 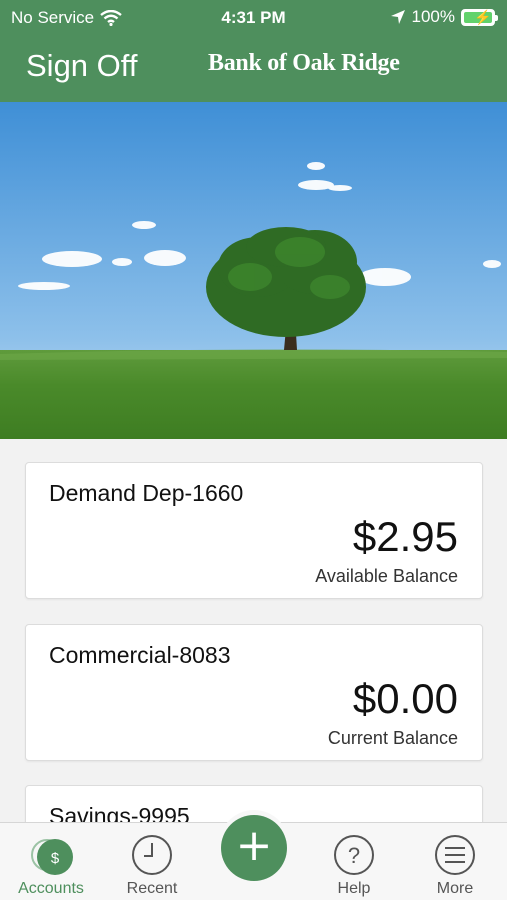 What do you see at coordinates (304, 63) in the screenshot?
I see `bank-logo-title: Bank of Oak Ridge` at bounding box center [304, 63].